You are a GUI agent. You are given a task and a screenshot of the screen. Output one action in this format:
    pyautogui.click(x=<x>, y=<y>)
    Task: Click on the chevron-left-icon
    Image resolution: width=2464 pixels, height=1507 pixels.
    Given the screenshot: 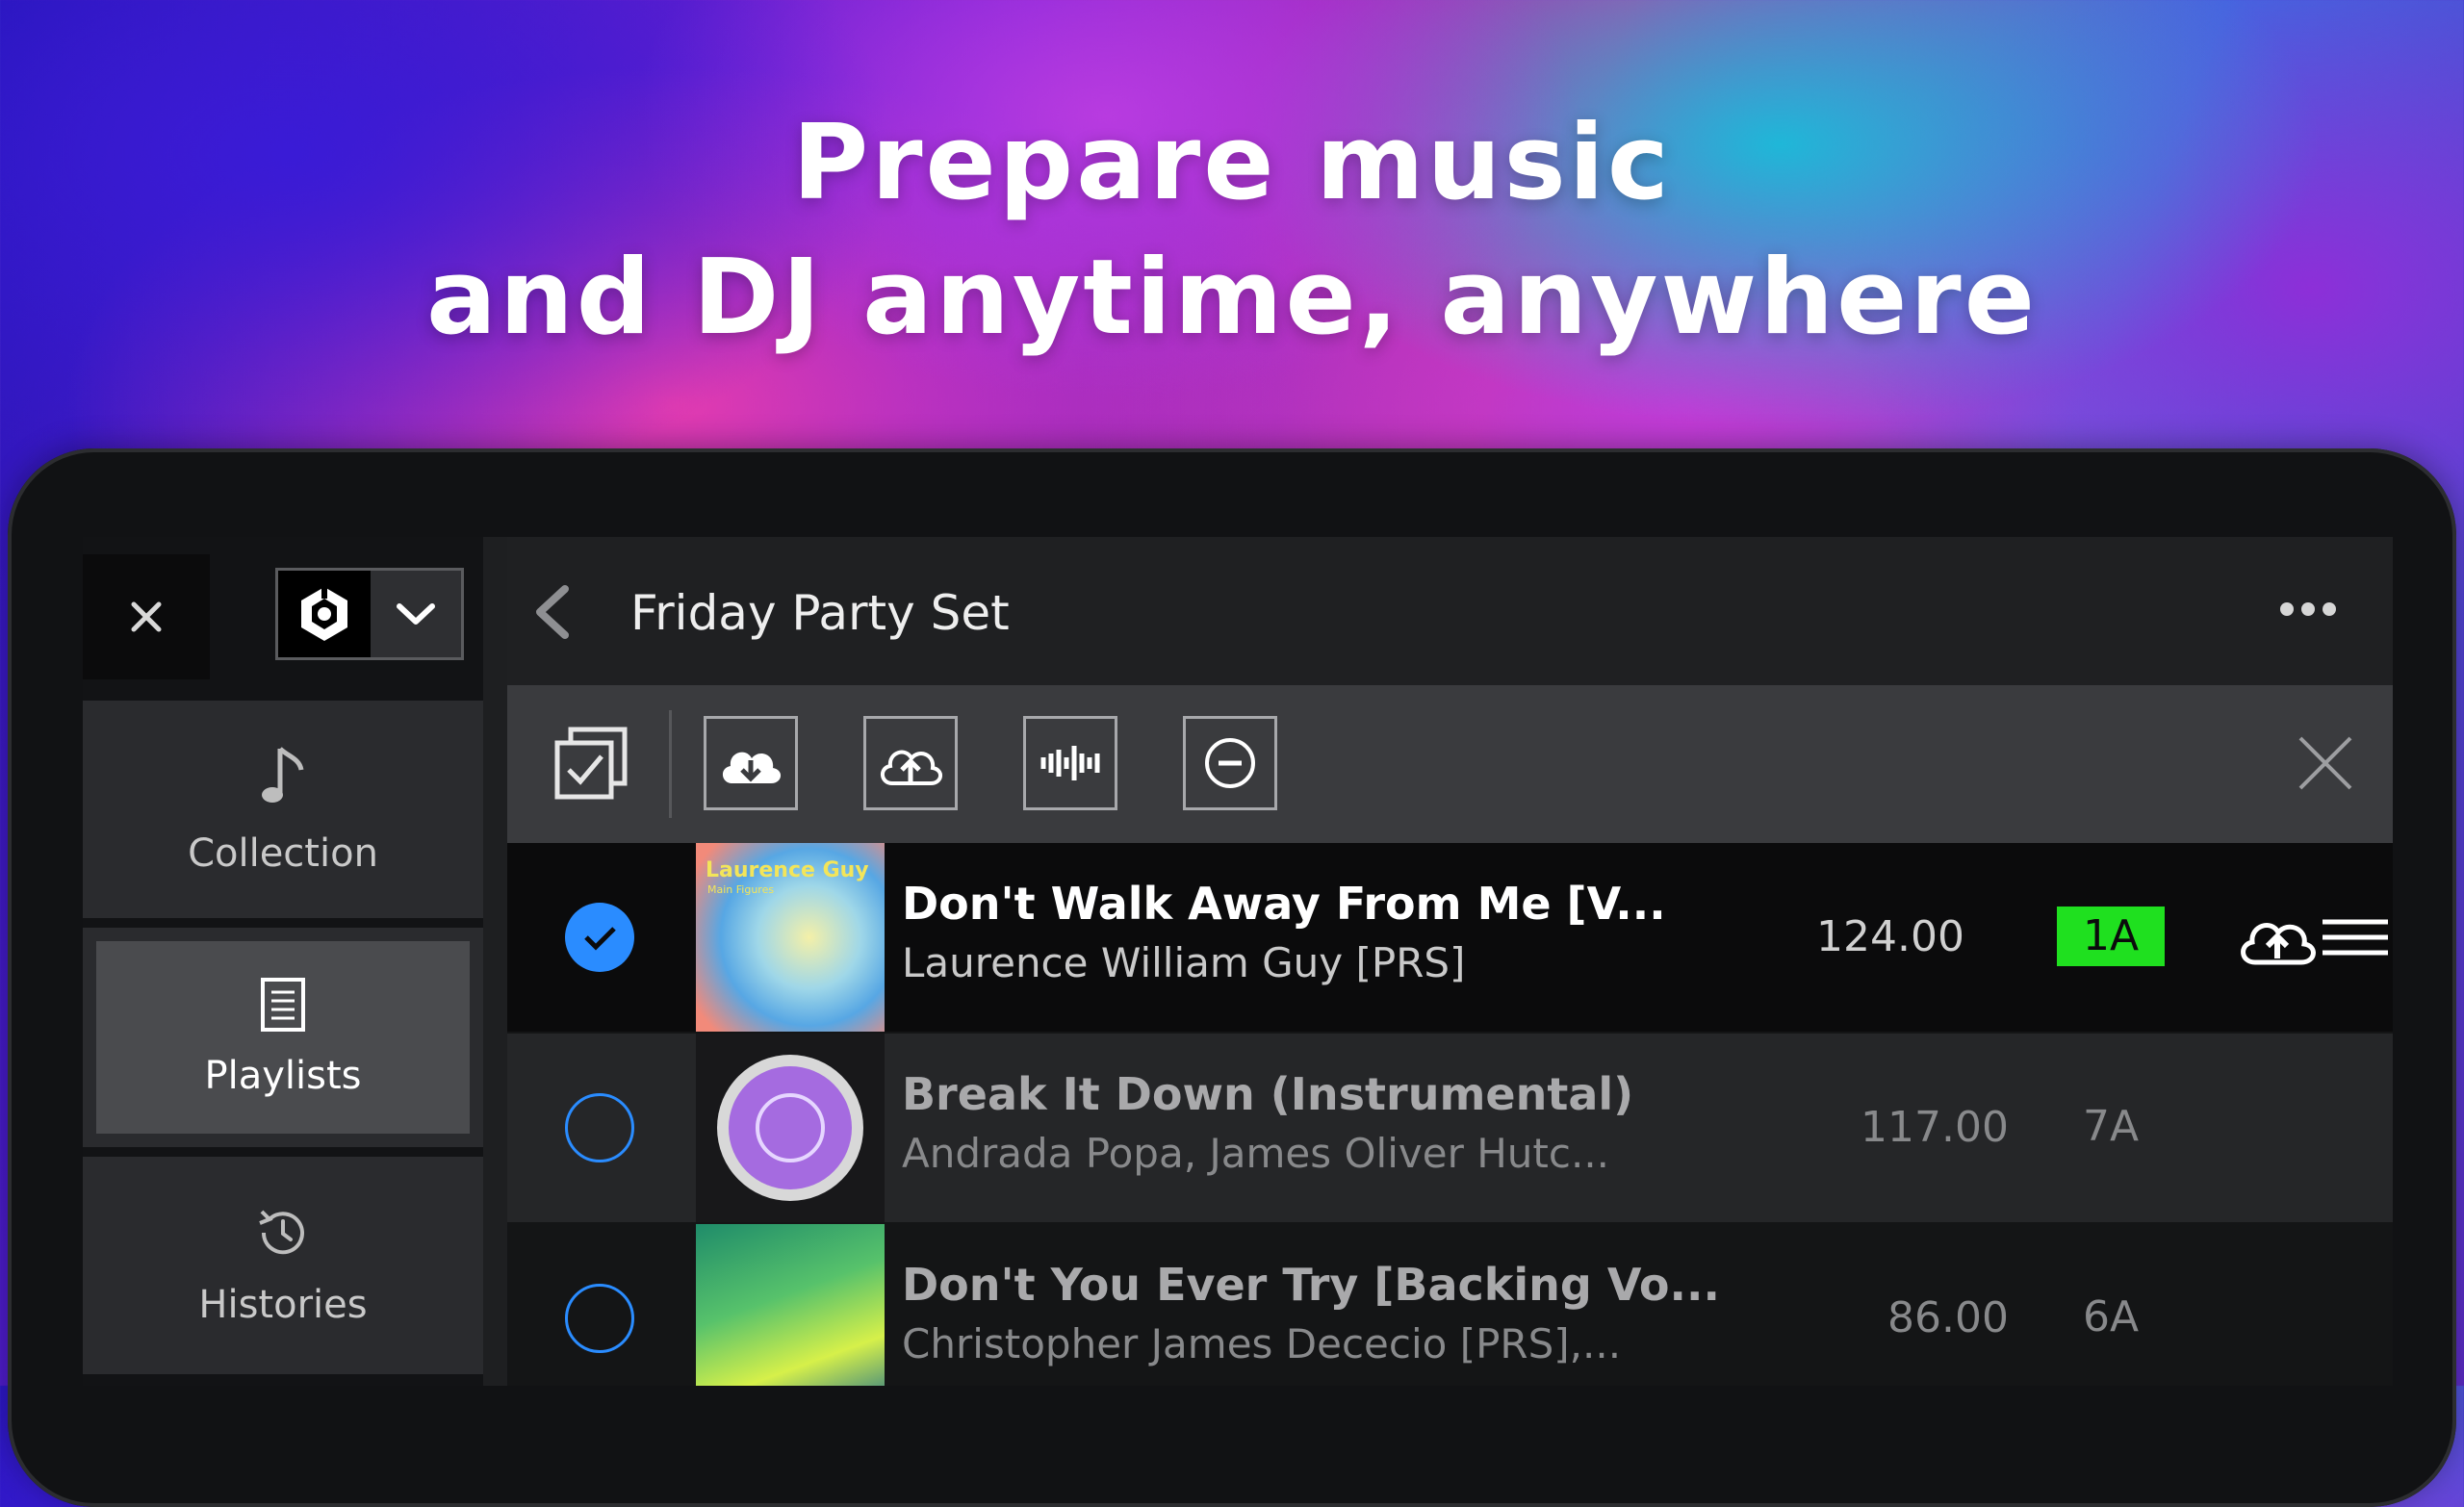 What is the action you would take?
    pyautogui.click(x=552, y=612)
    